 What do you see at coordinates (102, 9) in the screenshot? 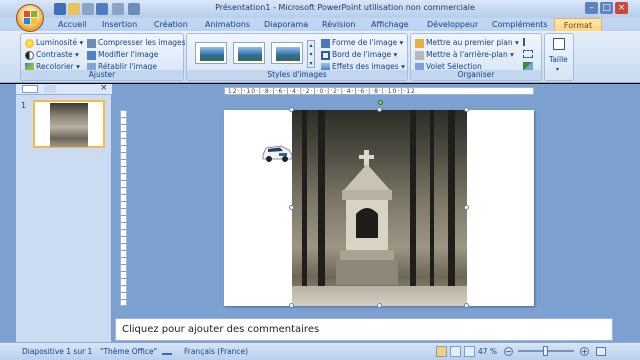
I see `undo-icon` at bounding box center [102, 9].